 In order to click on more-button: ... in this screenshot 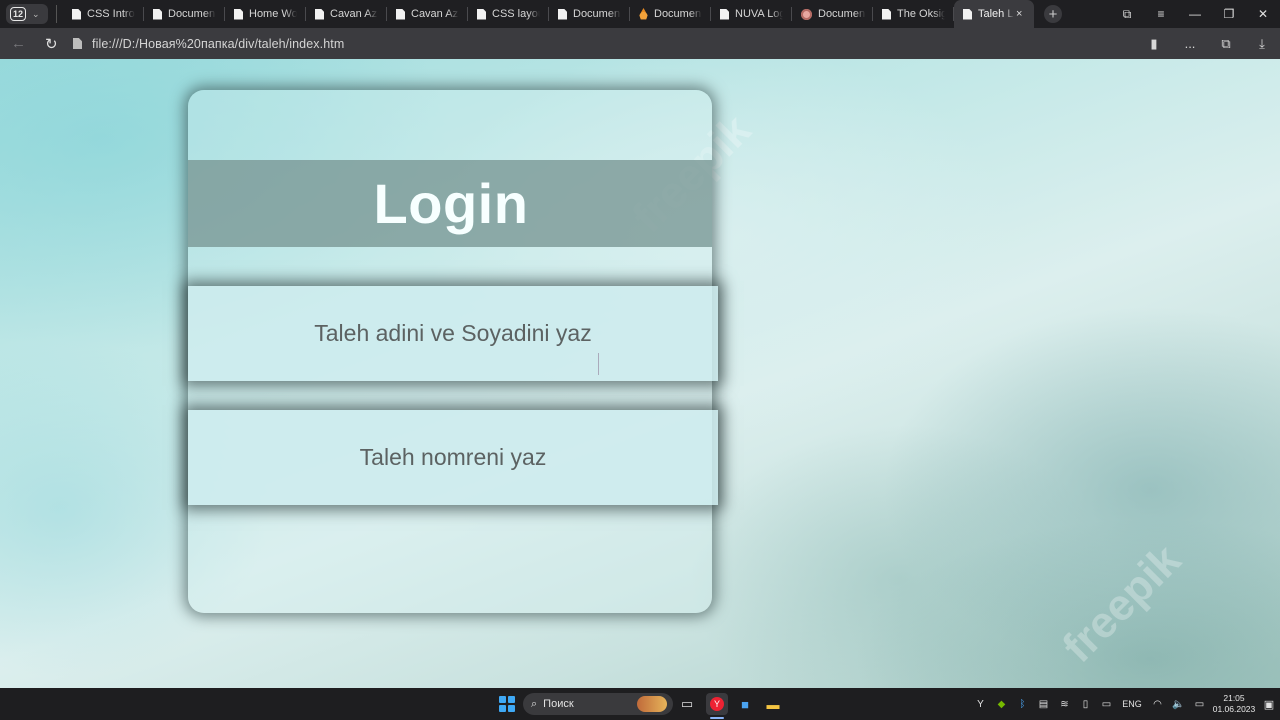, I will do `click(1190, 43)`.